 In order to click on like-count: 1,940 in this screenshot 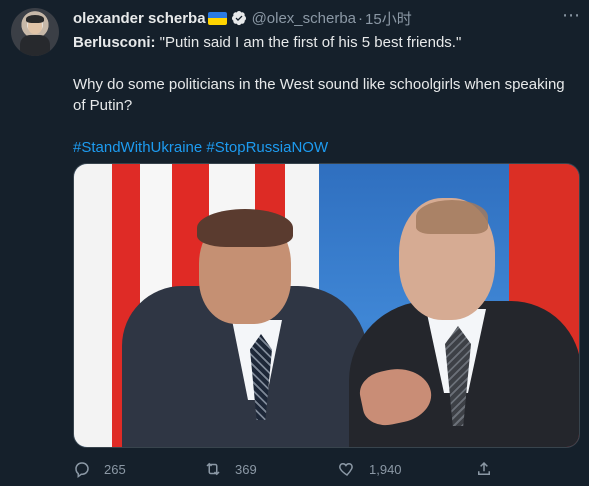, I will do `click(385, 469)`.